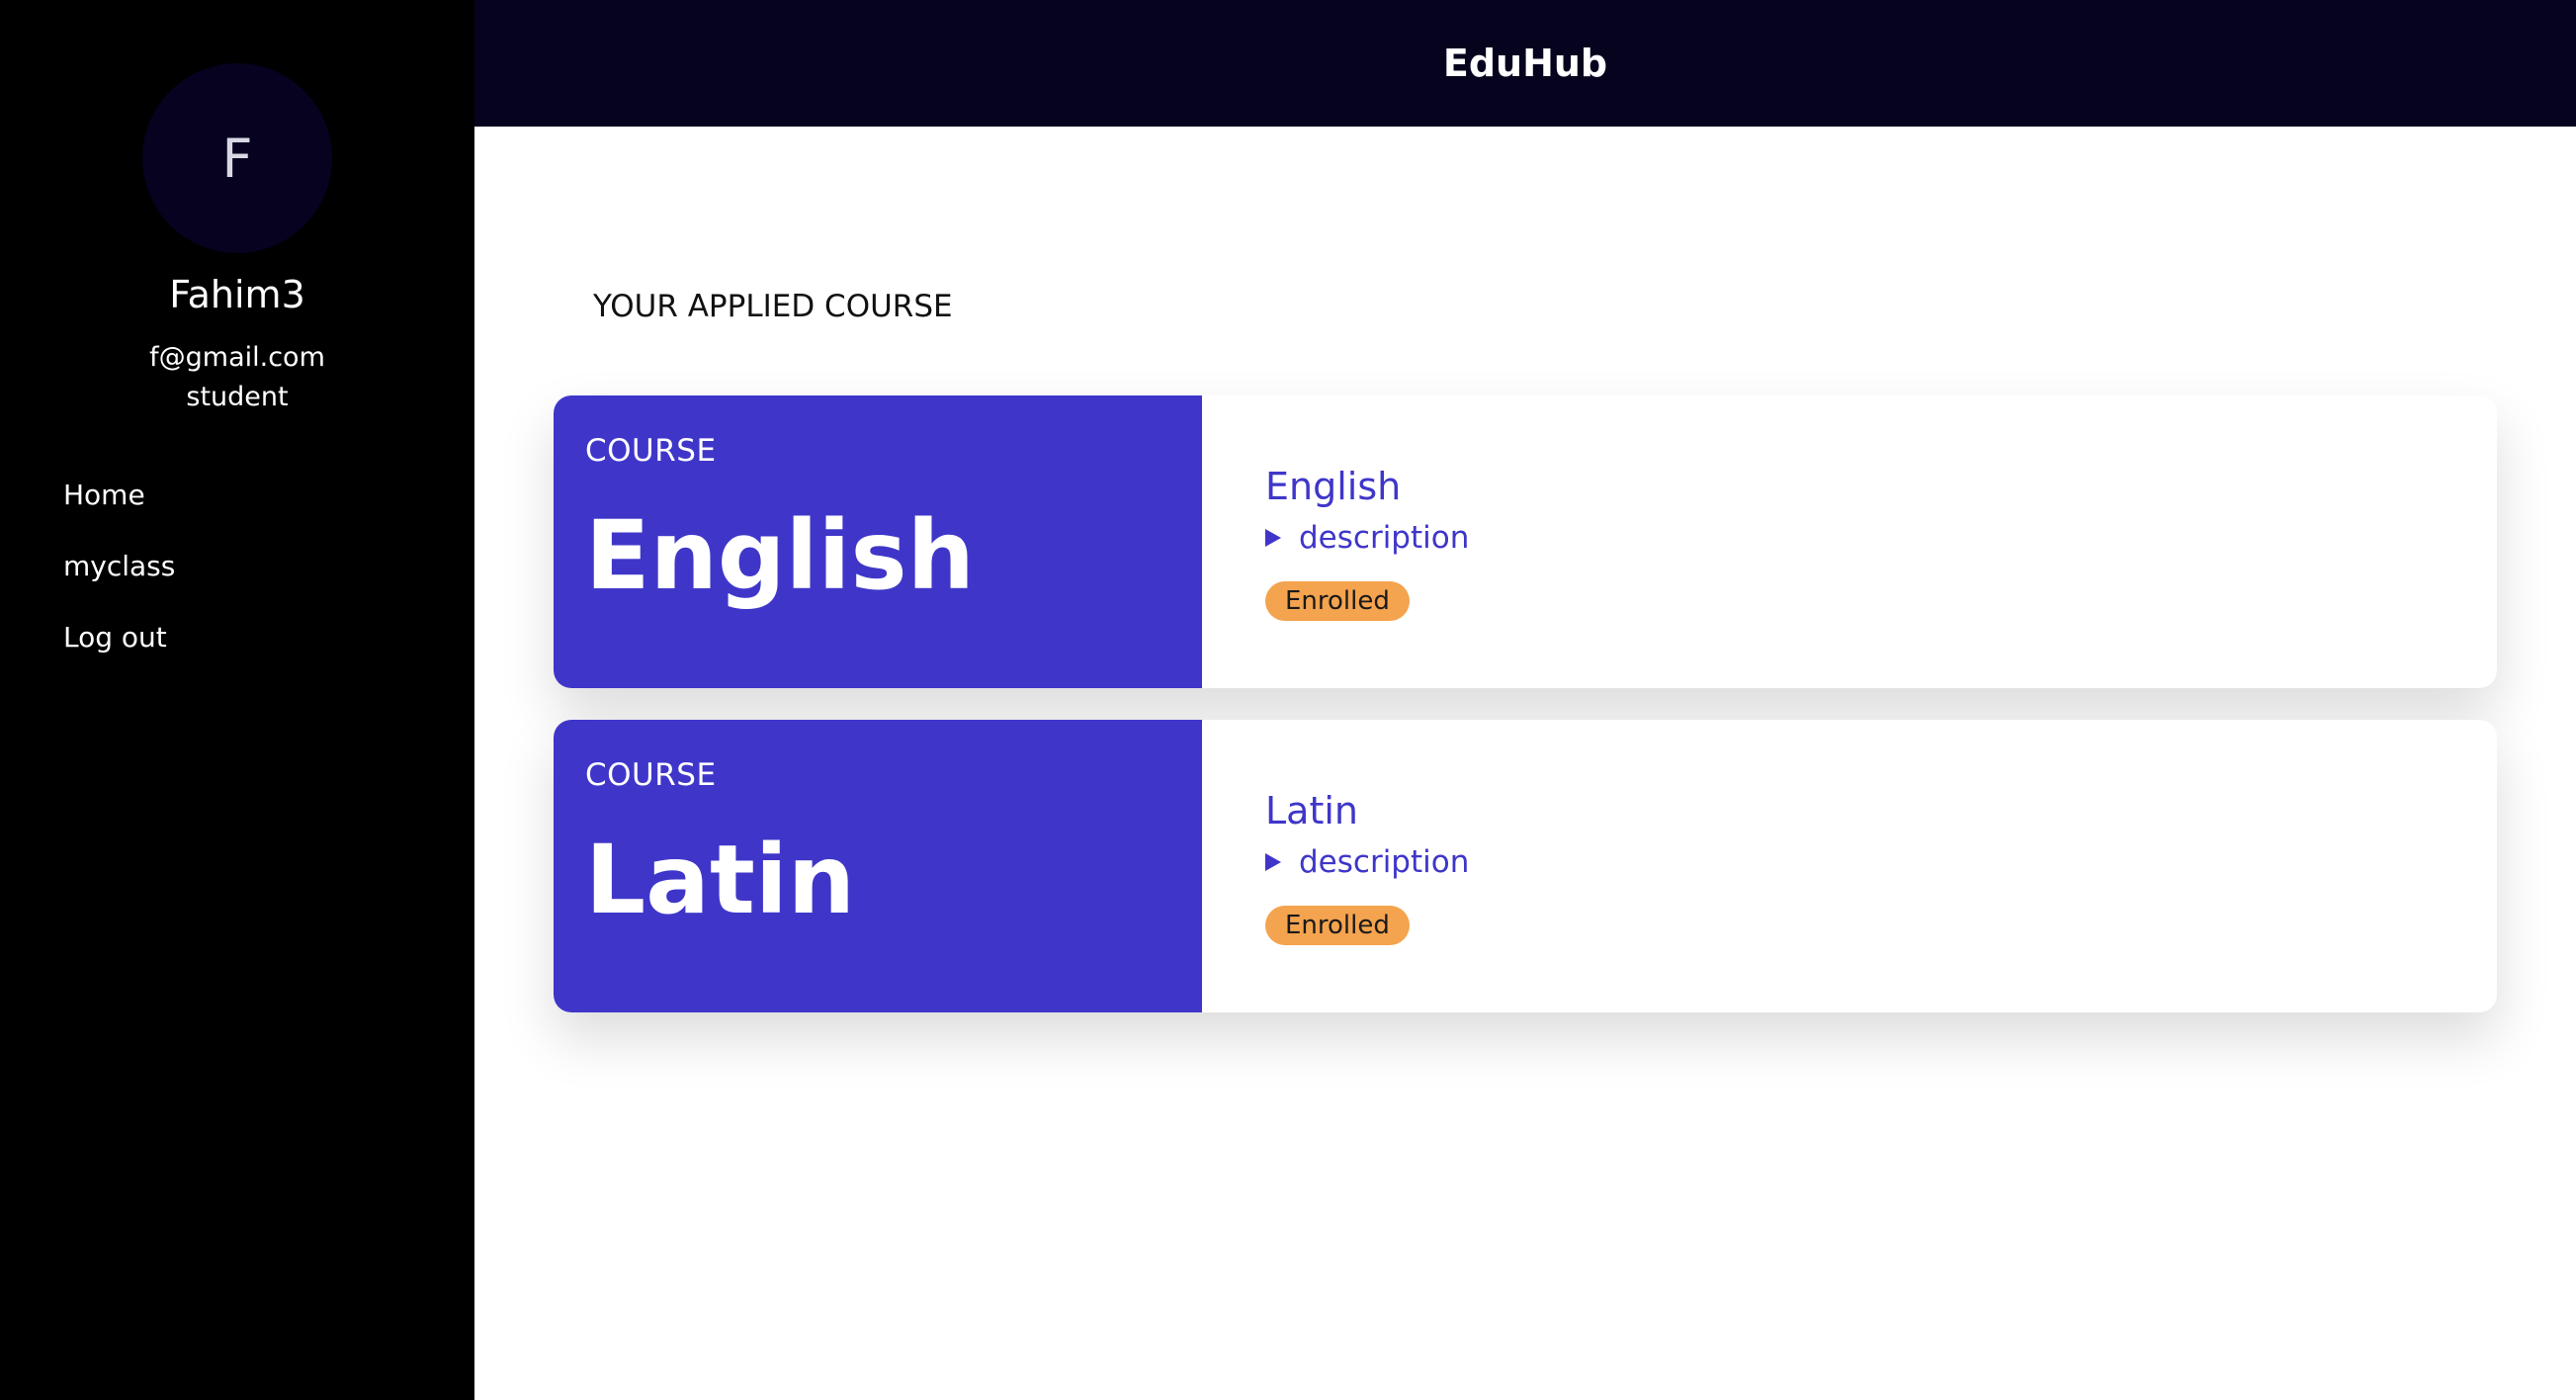  Describe the element at coordinates (115, 637) in the screenshot. I see `sidebar-item-logout: Log out` at that location.